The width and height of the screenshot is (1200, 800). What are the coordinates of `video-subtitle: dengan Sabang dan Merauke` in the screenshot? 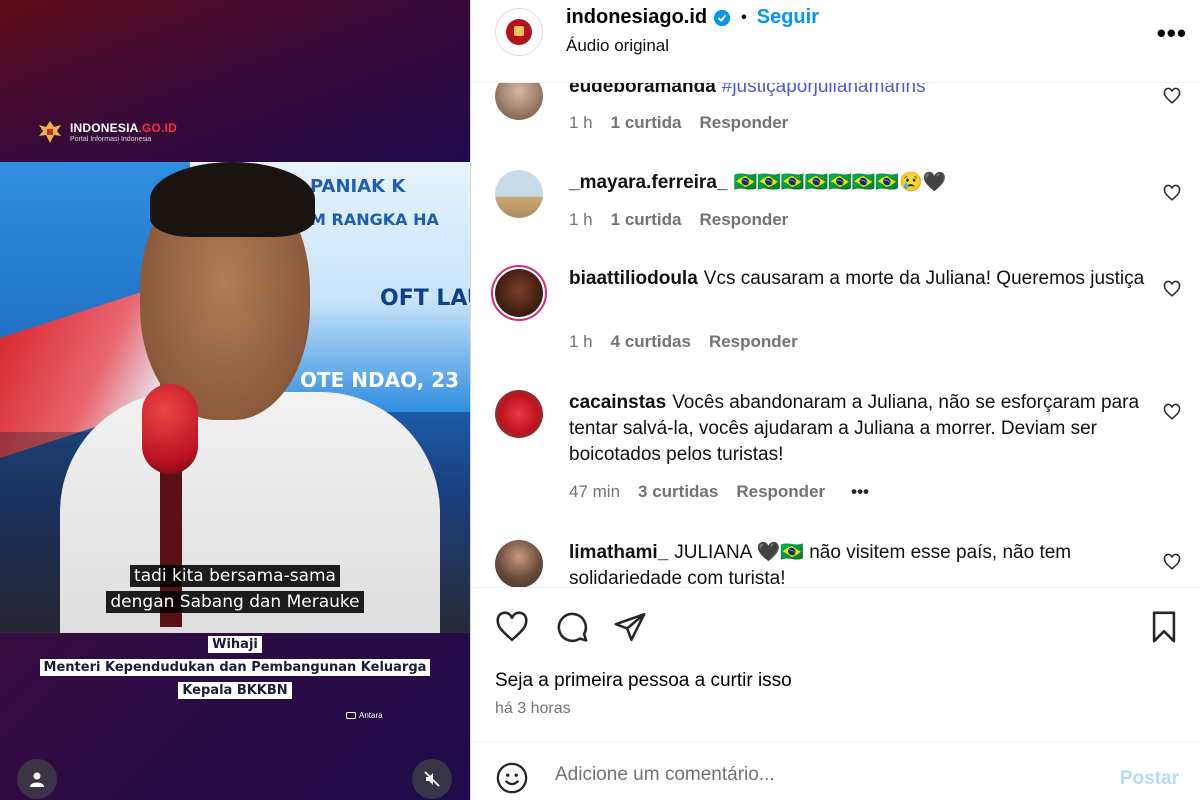 It's located at (235, 602).